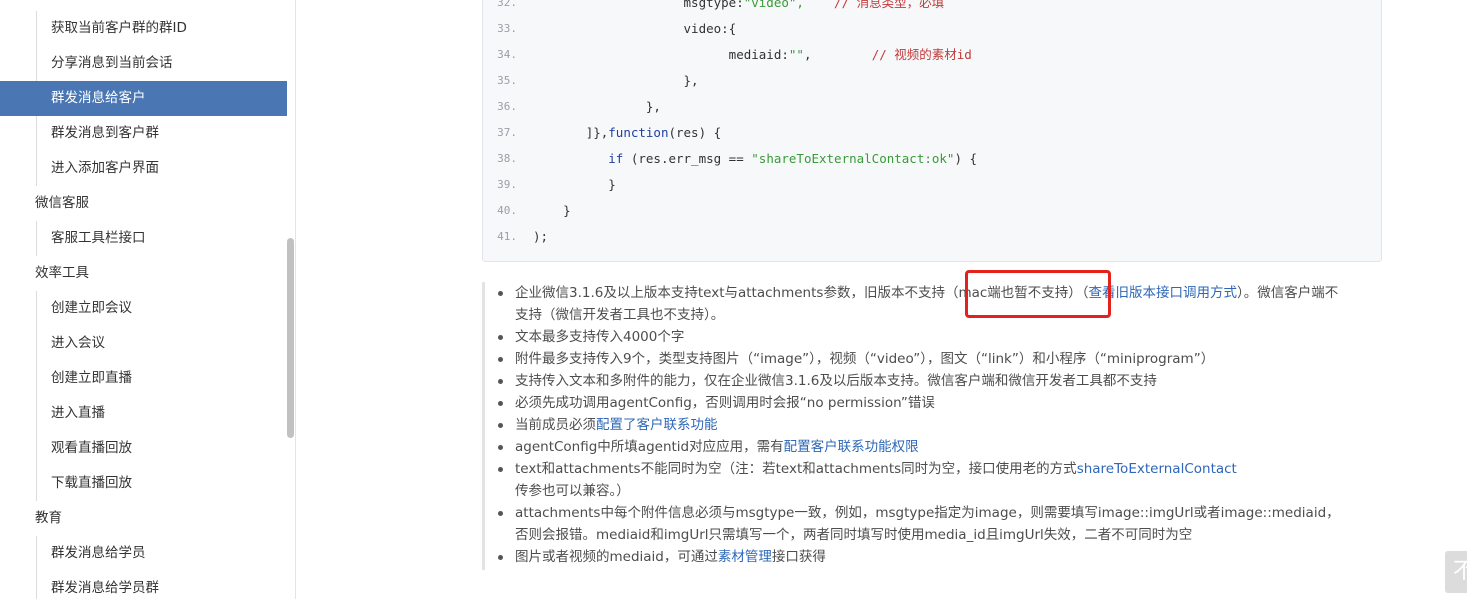 Image resolution: width=1467 pixels, height=599 pixels. What do you see at coordinates (710, 28) in the screenshot?
I see `code-token: video:{` at bounding box center [710, 28].